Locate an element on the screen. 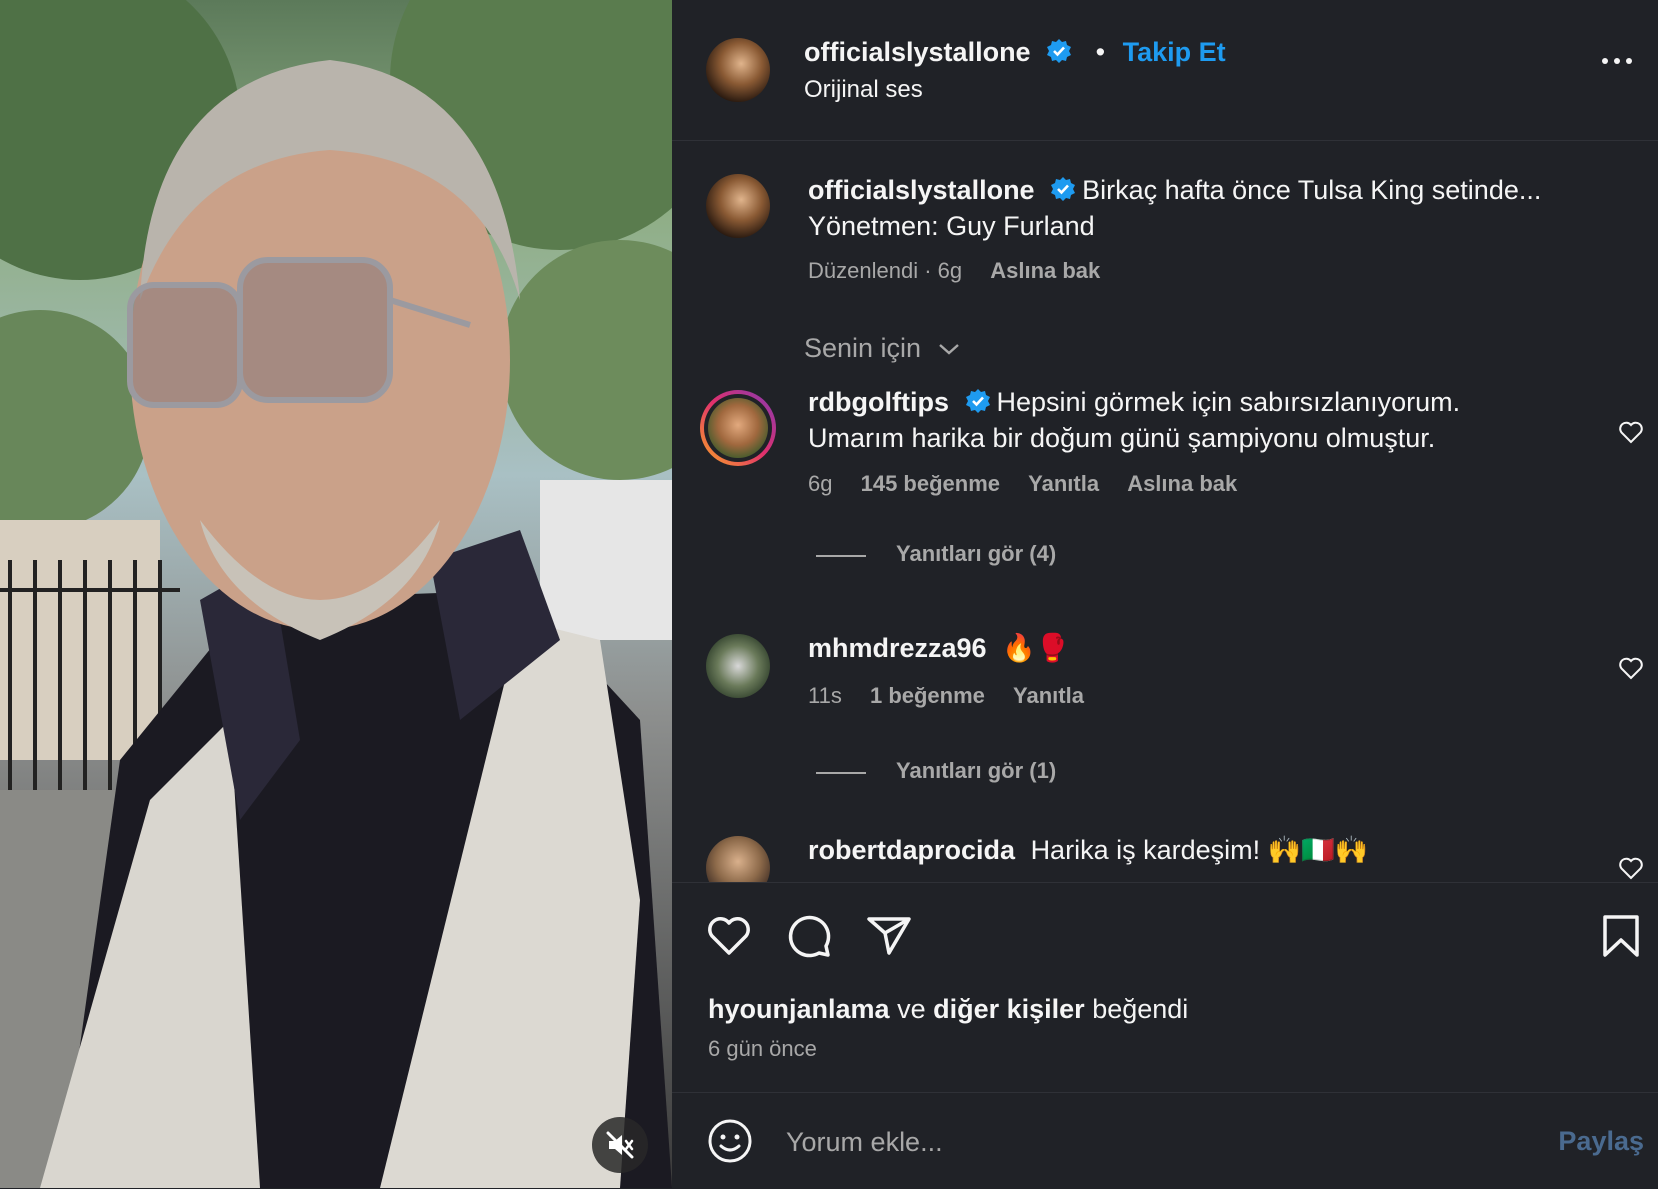  caption-avatar is located at coordinates (738, 206).